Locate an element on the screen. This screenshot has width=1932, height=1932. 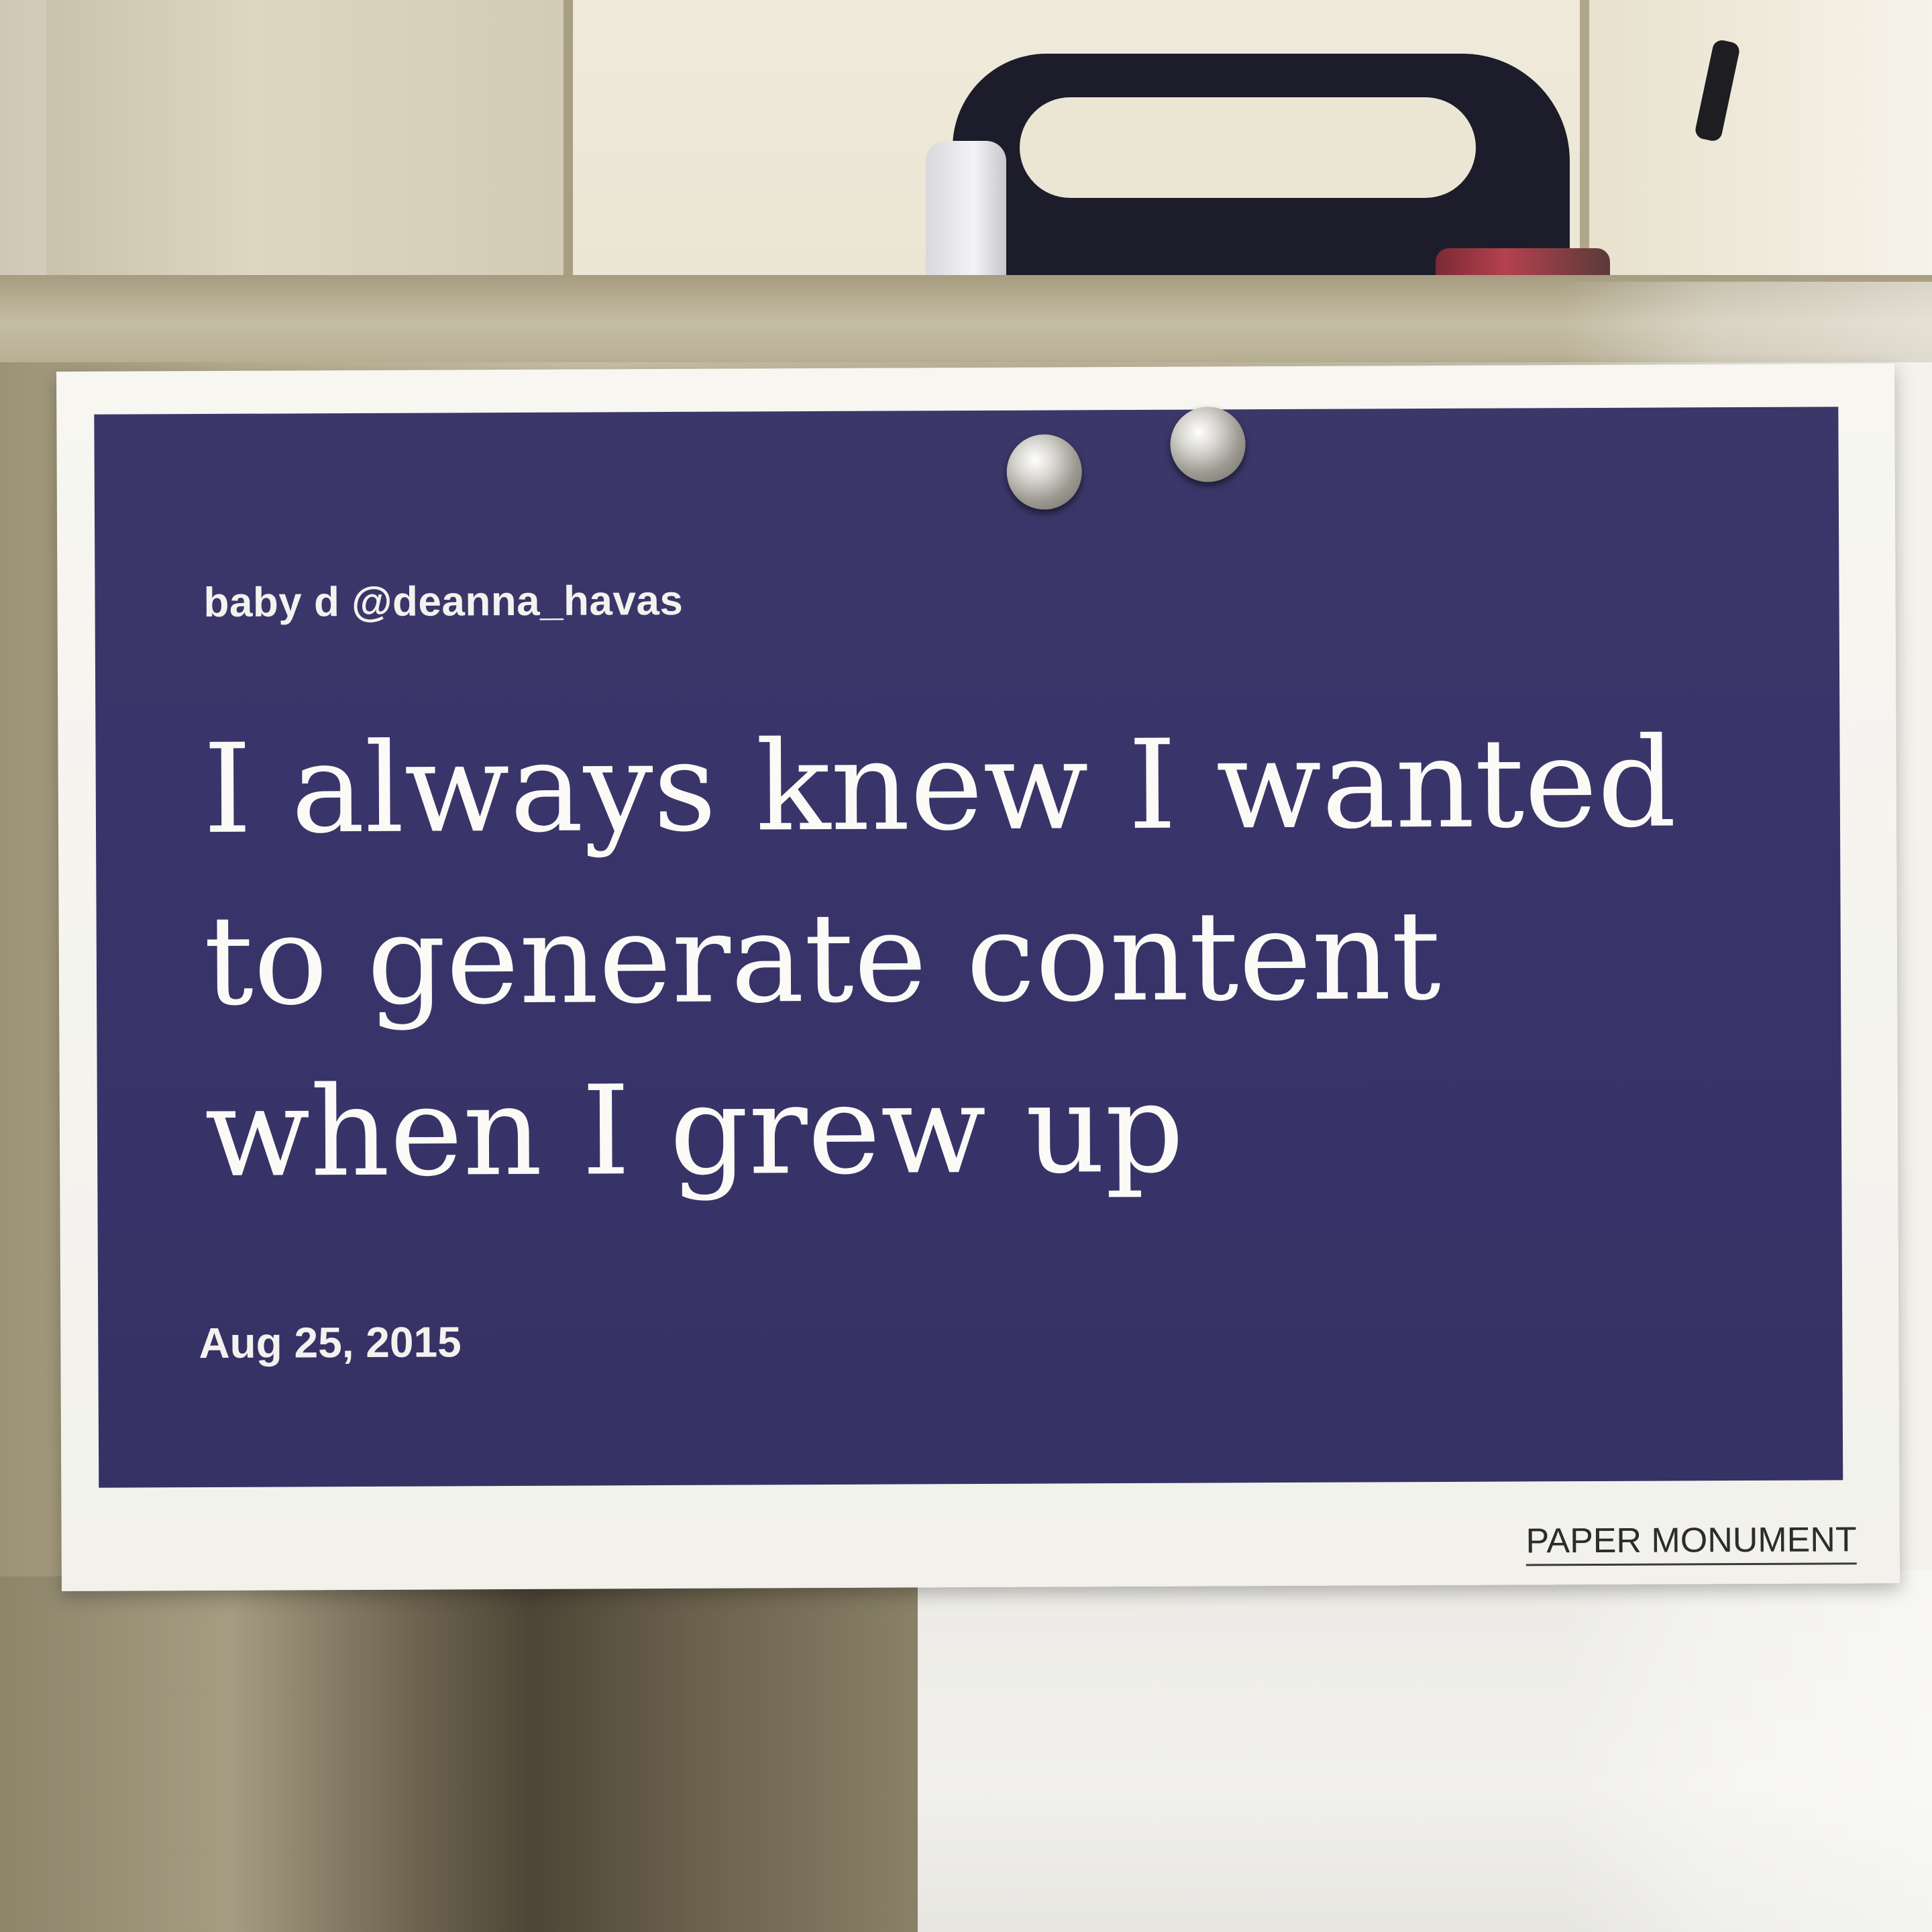
brand-label: PAPER MONUMENT is located at coordinates (1691, 1542).